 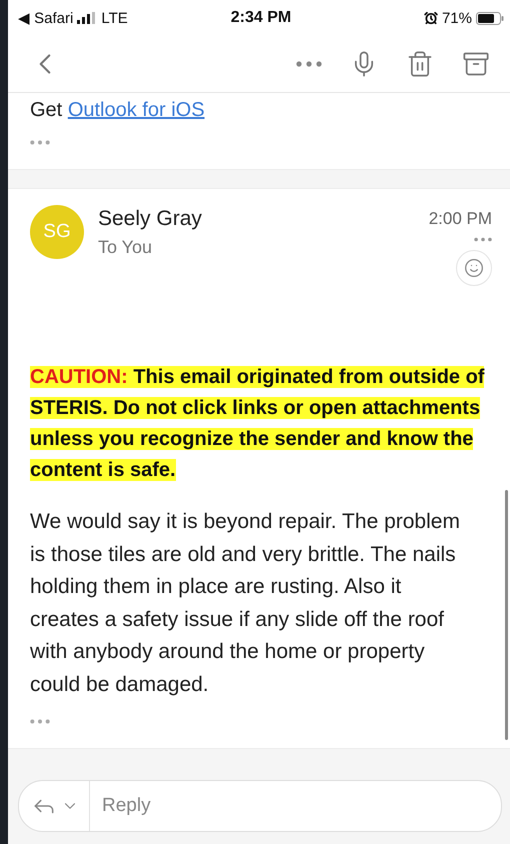 What do you see at coordinates (136, 110) in the screenshot?
I see `outlook-link: Outlook for iOS` at bounding box center [136, 110].